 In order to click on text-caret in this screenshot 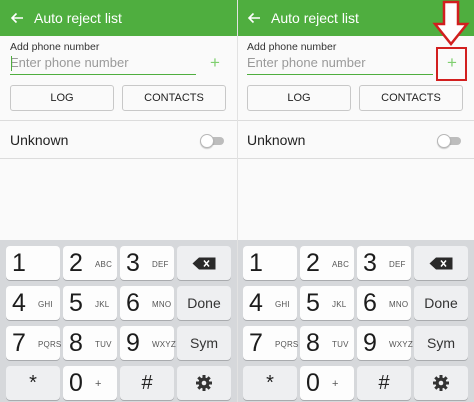, I will do `click(11, 63)`.